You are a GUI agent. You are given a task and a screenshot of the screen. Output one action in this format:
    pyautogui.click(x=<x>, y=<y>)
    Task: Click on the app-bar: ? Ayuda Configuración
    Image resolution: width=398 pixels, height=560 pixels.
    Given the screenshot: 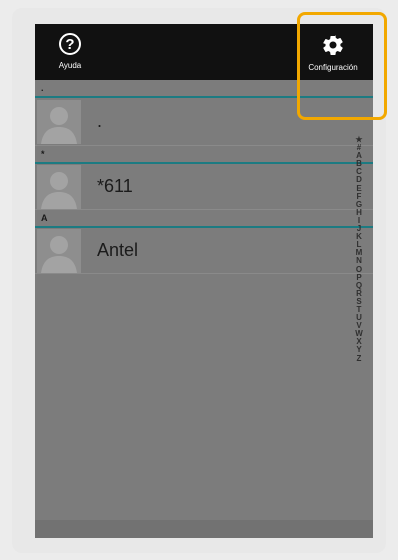 What is the action you would take?
    pyautogui.click(x=204, y=52)
    